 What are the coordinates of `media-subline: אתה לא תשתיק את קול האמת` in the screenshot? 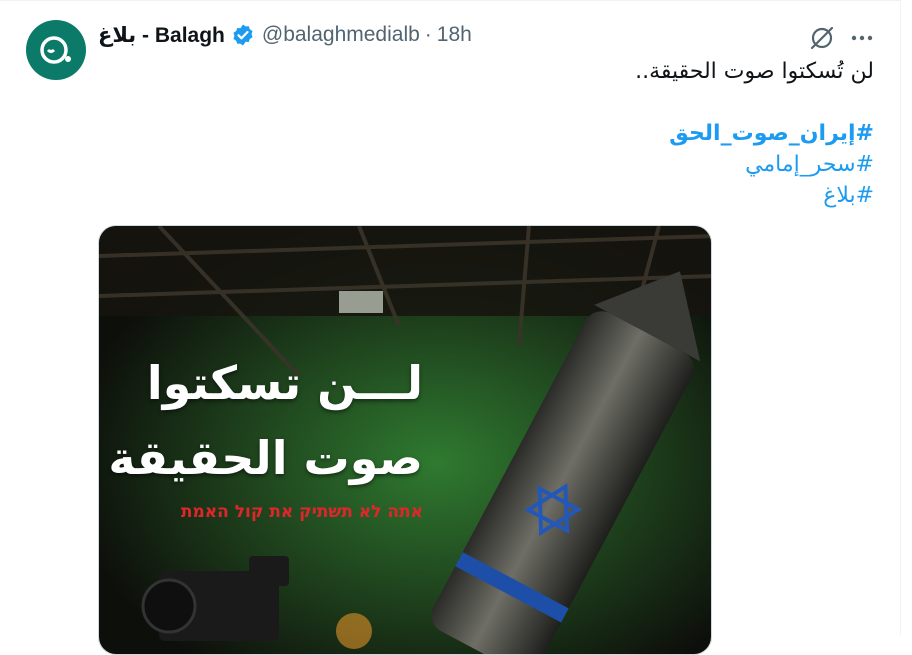 It's located at (301, 512).